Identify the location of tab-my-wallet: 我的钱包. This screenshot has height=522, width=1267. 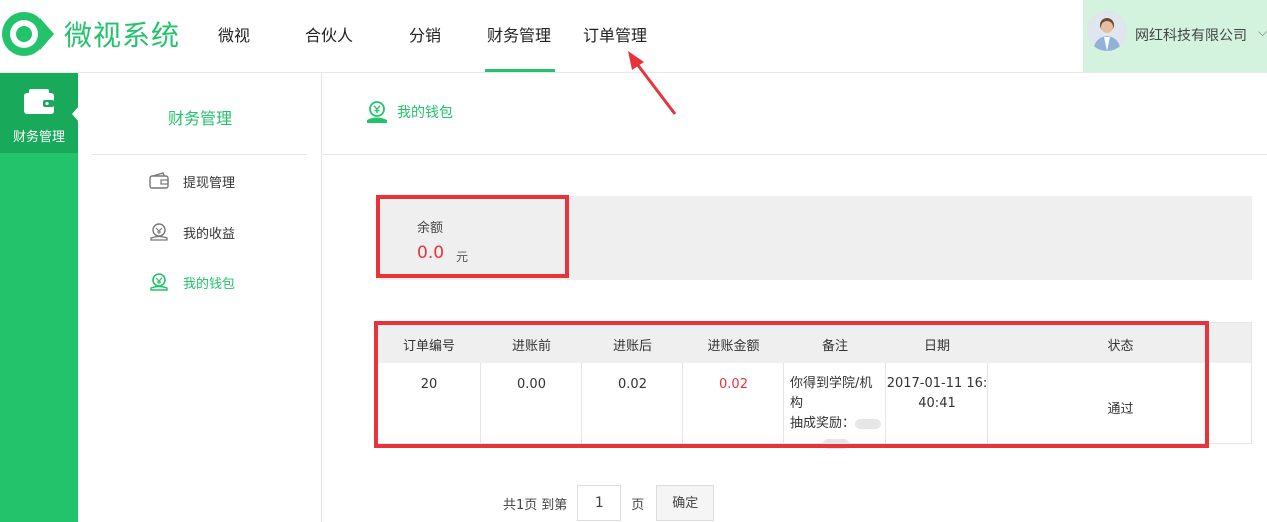
(409, 112).